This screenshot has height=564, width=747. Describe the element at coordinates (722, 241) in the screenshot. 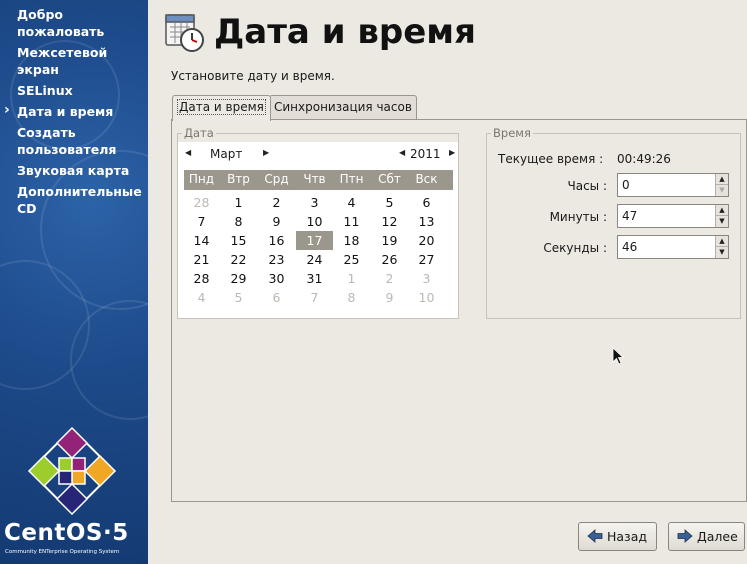

I see `seconds-up-arrow-icon: ▲` at that location.